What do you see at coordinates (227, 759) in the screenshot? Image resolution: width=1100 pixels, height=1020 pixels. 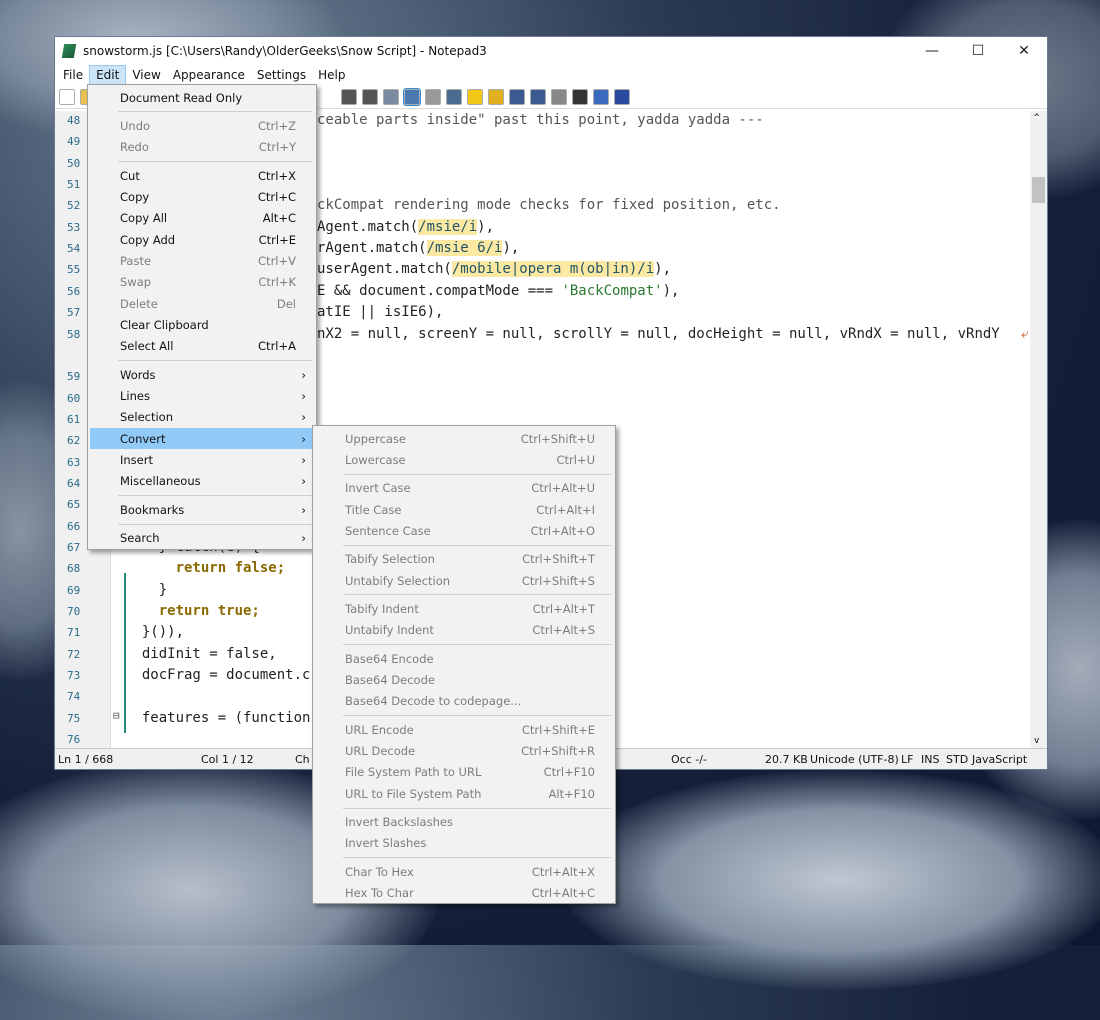 I see `status-column: Col 1 / 12` at bounding box center [227, 759].